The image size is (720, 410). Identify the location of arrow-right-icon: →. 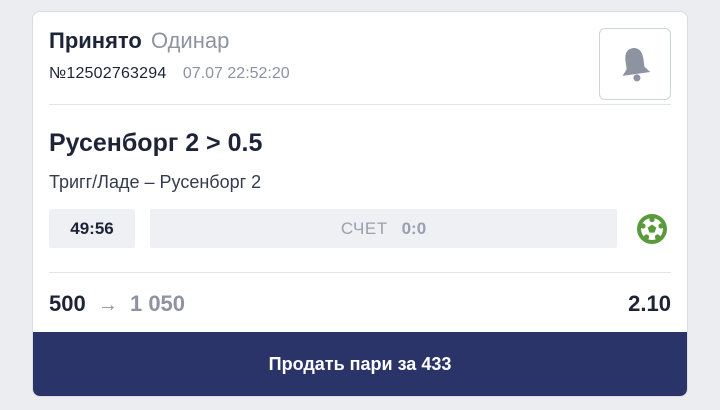
(107, 305).